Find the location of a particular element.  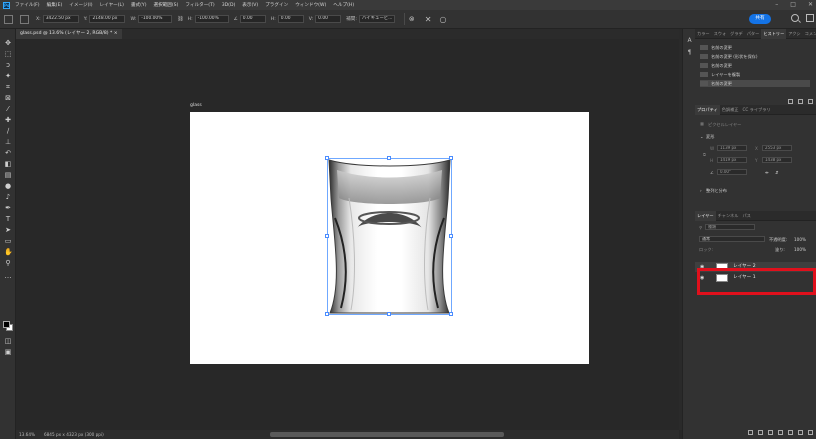

character-panel-icon: A is located at coordinates (689, 40).